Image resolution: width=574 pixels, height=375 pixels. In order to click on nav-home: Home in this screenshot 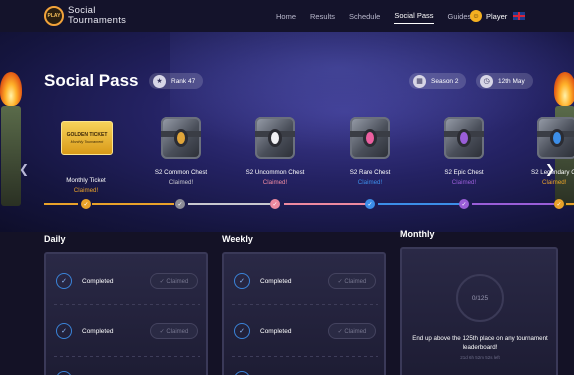, I will do `click(286, 16)`.